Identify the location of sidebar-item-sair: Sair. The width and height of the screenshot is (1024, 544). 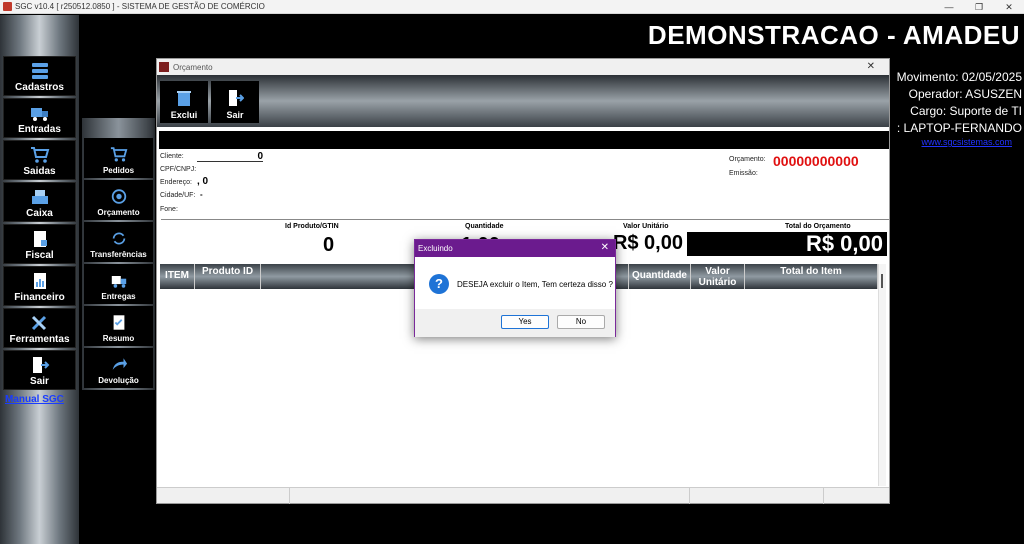
(39, 370).